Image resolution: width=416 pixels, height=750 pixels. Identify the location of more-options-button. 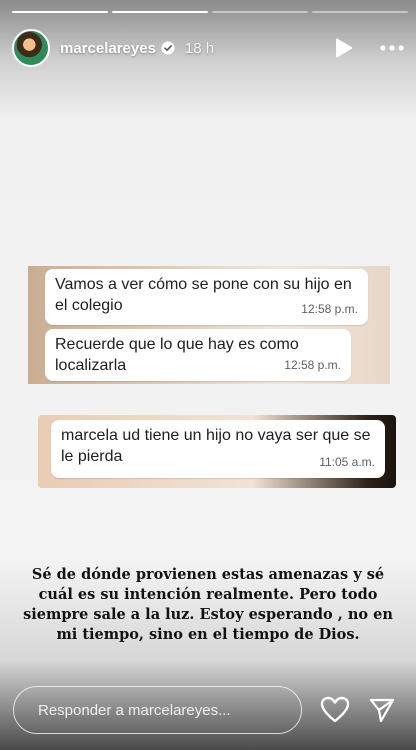
(392, 48).